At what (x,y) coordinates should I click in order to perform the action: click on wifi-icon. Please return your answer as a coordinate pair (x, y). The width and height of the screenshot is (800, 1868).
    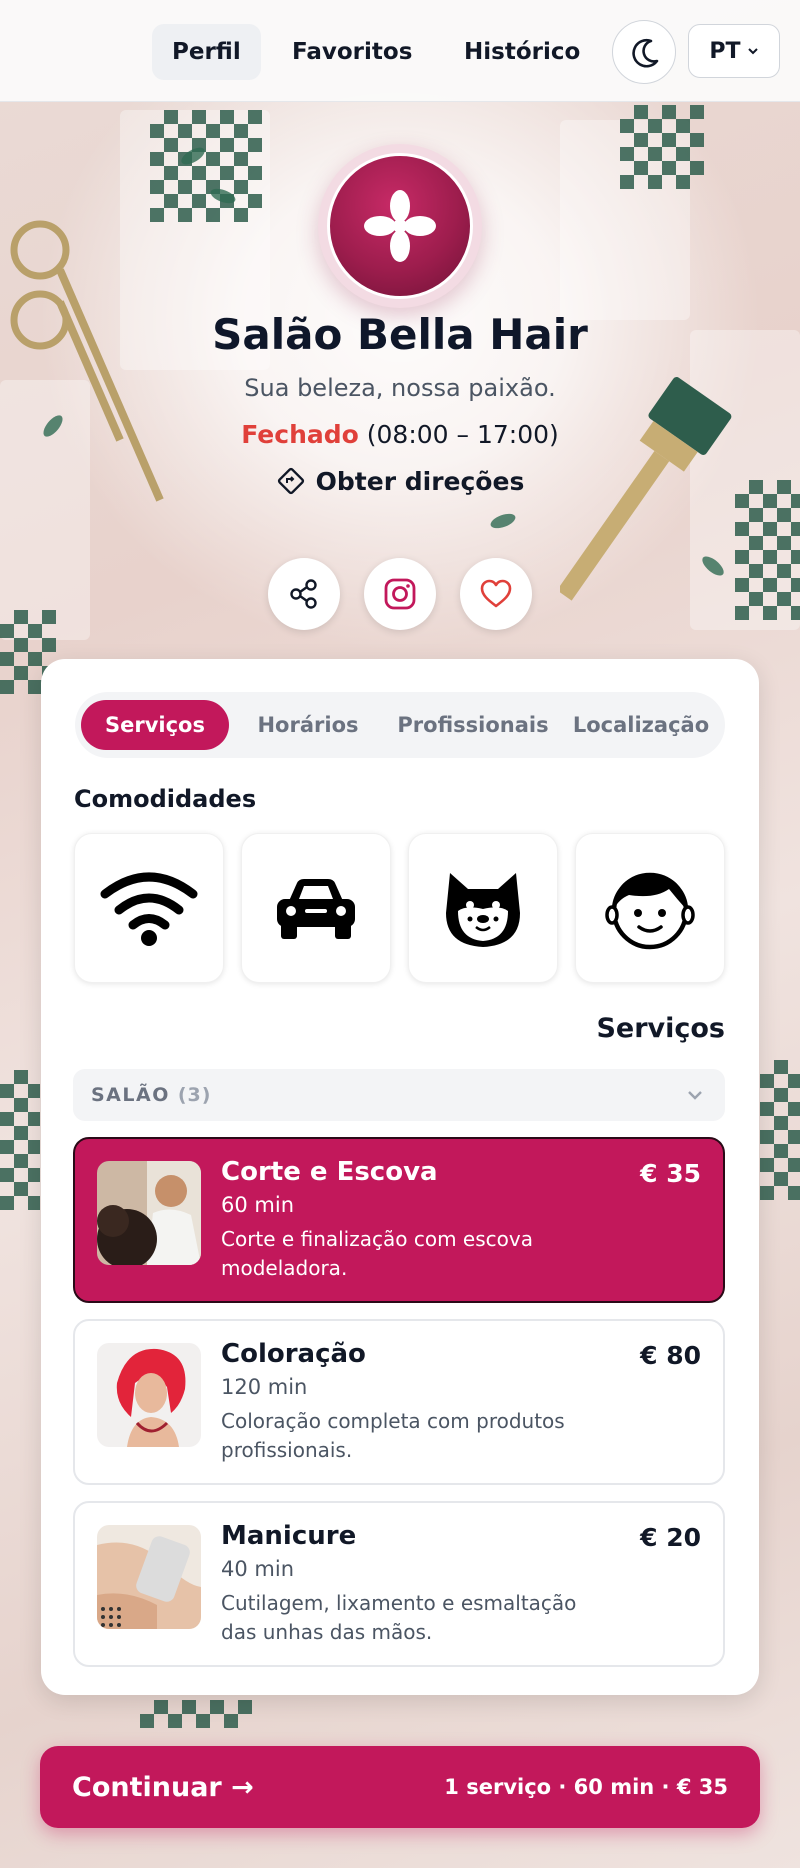
    Looking at the image, I should click on (149, 909).